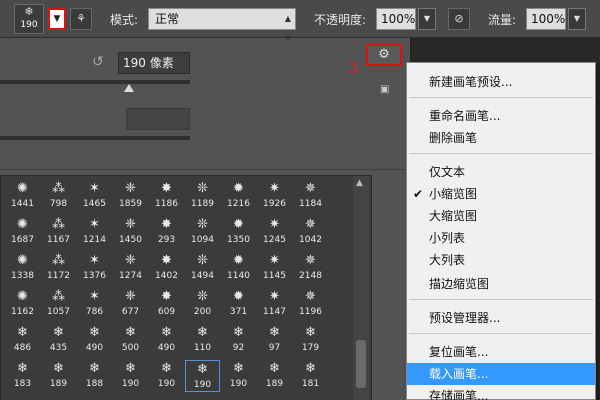  Describe the element at coordinates (94, 304) in the screenshot. I see `brush-preset-cell: ✶ 786` at that location.